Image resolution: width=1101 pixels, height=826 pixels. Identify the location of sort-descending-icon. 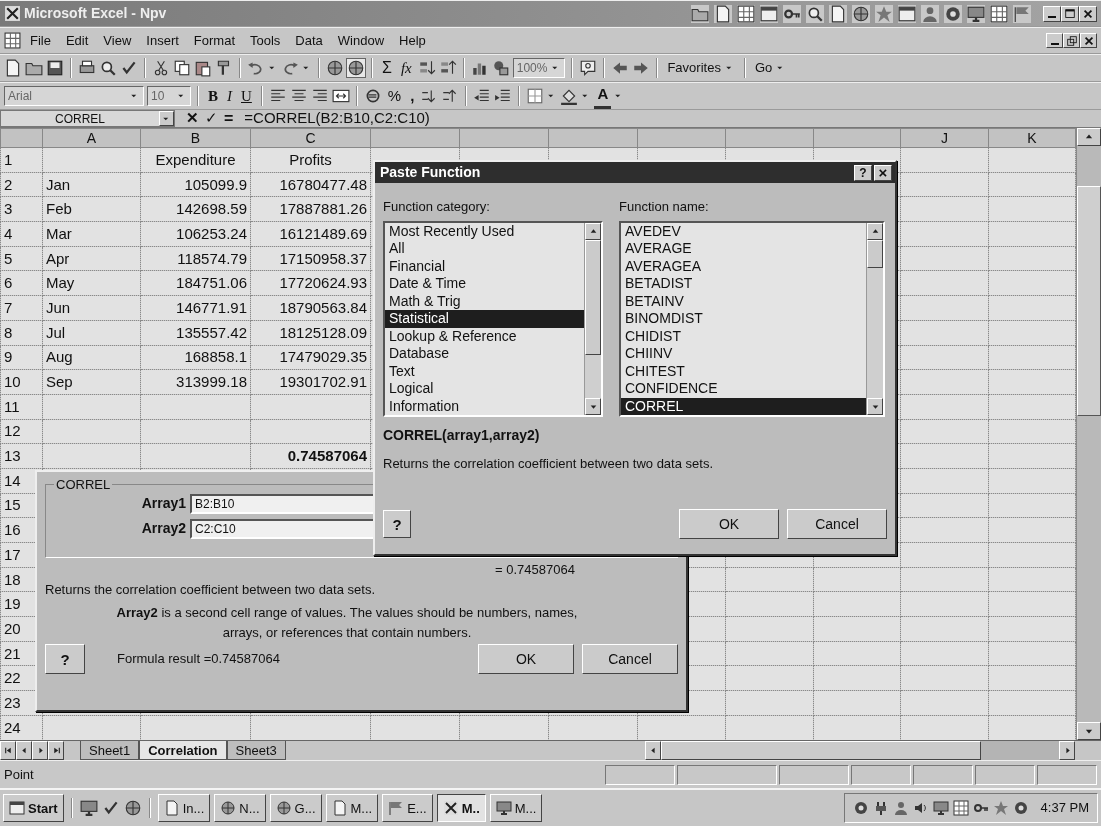
(447, 68).